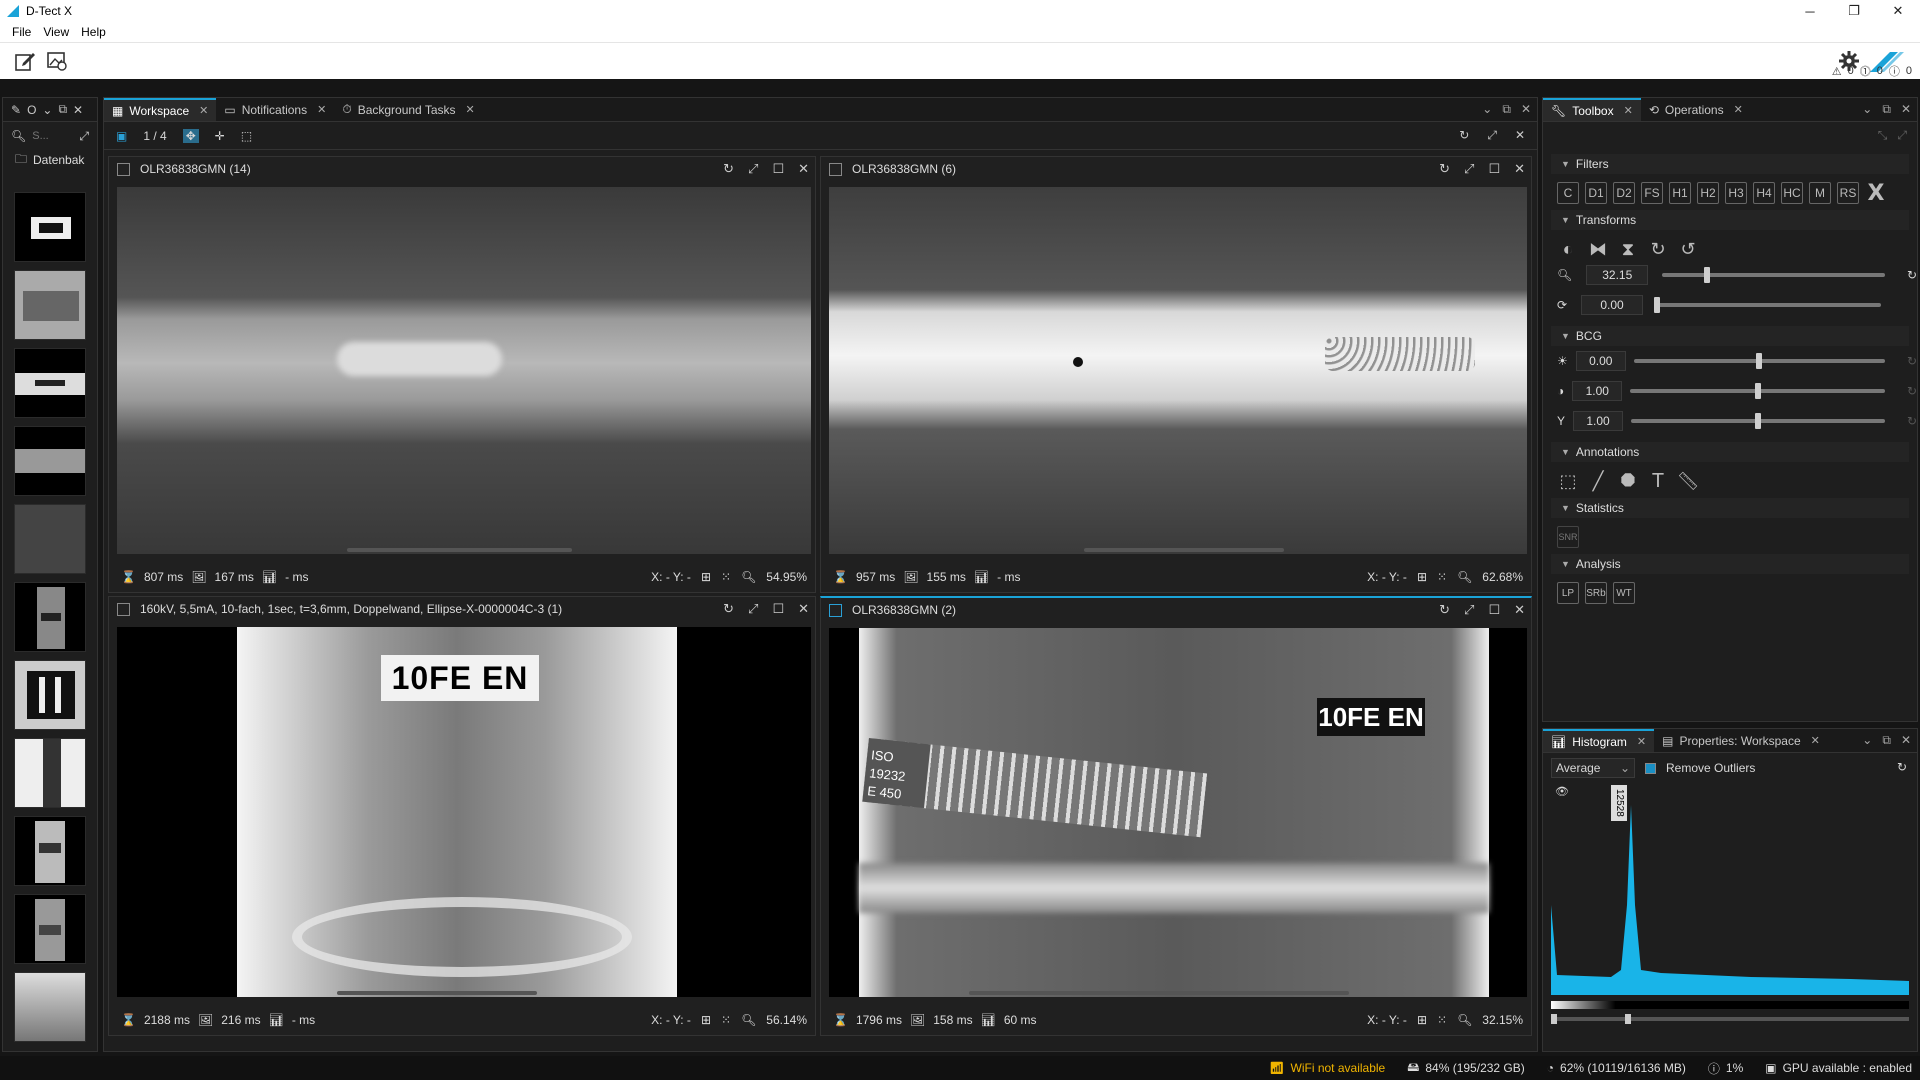 This screenshot has width=1920, height=1080. I want to click on histogram-range-slider, so click(1730, 1019).